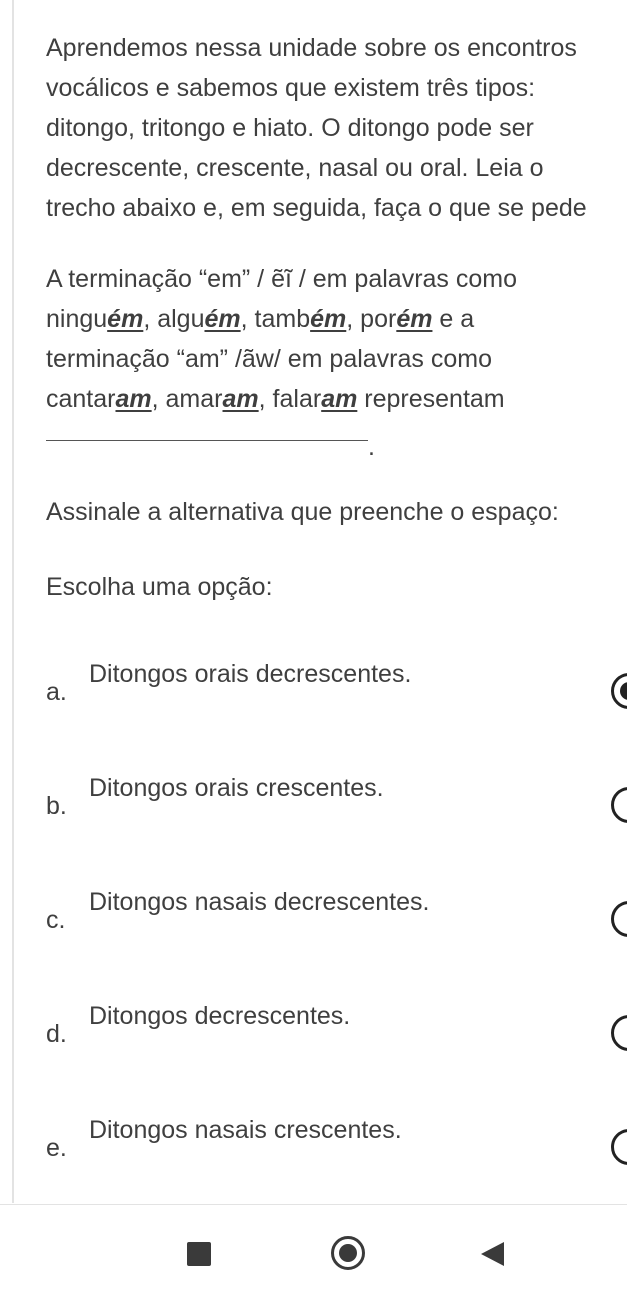  Describe the element at coordinates (336, 917) in the screenshot. I see `option-c: c. Ditongos nasais decrescentes.` at that location.